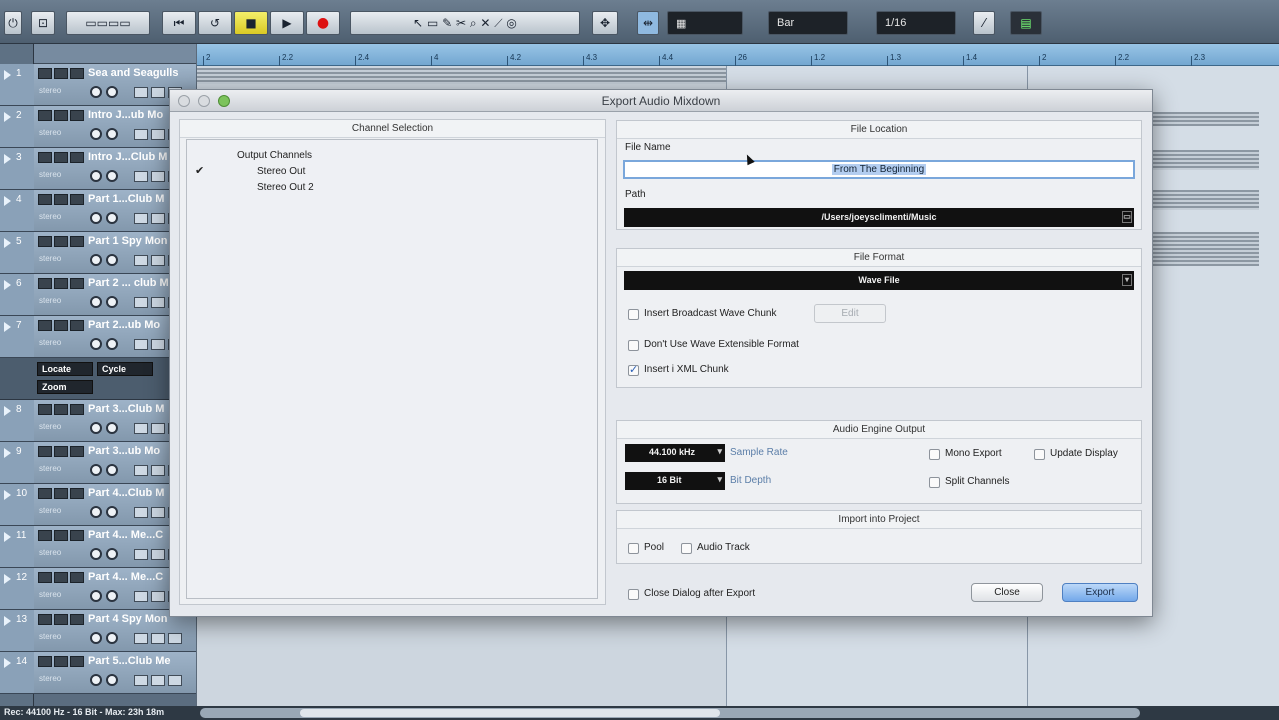  What do you see at coordinates (850, 313) in the screenshot?
I see `edit-button: Edit` at bounding box center [850, 313].